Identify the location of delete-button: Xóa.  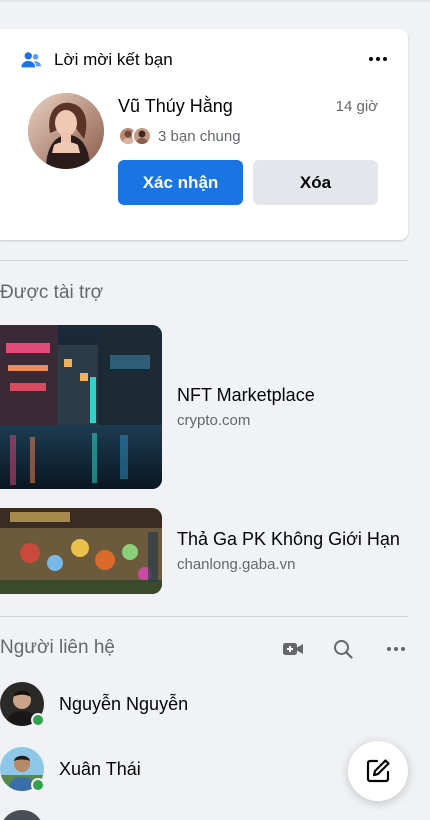
(315, 182).